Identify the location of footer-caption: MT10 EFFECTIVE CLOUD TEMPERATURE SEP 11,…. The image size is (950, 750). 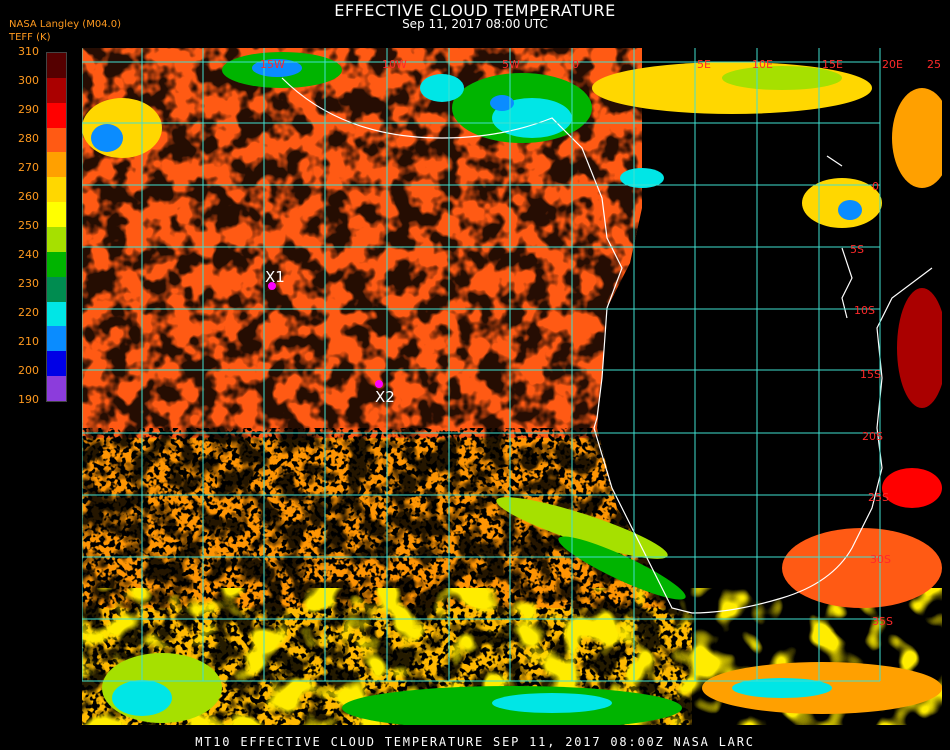
(475, 742).